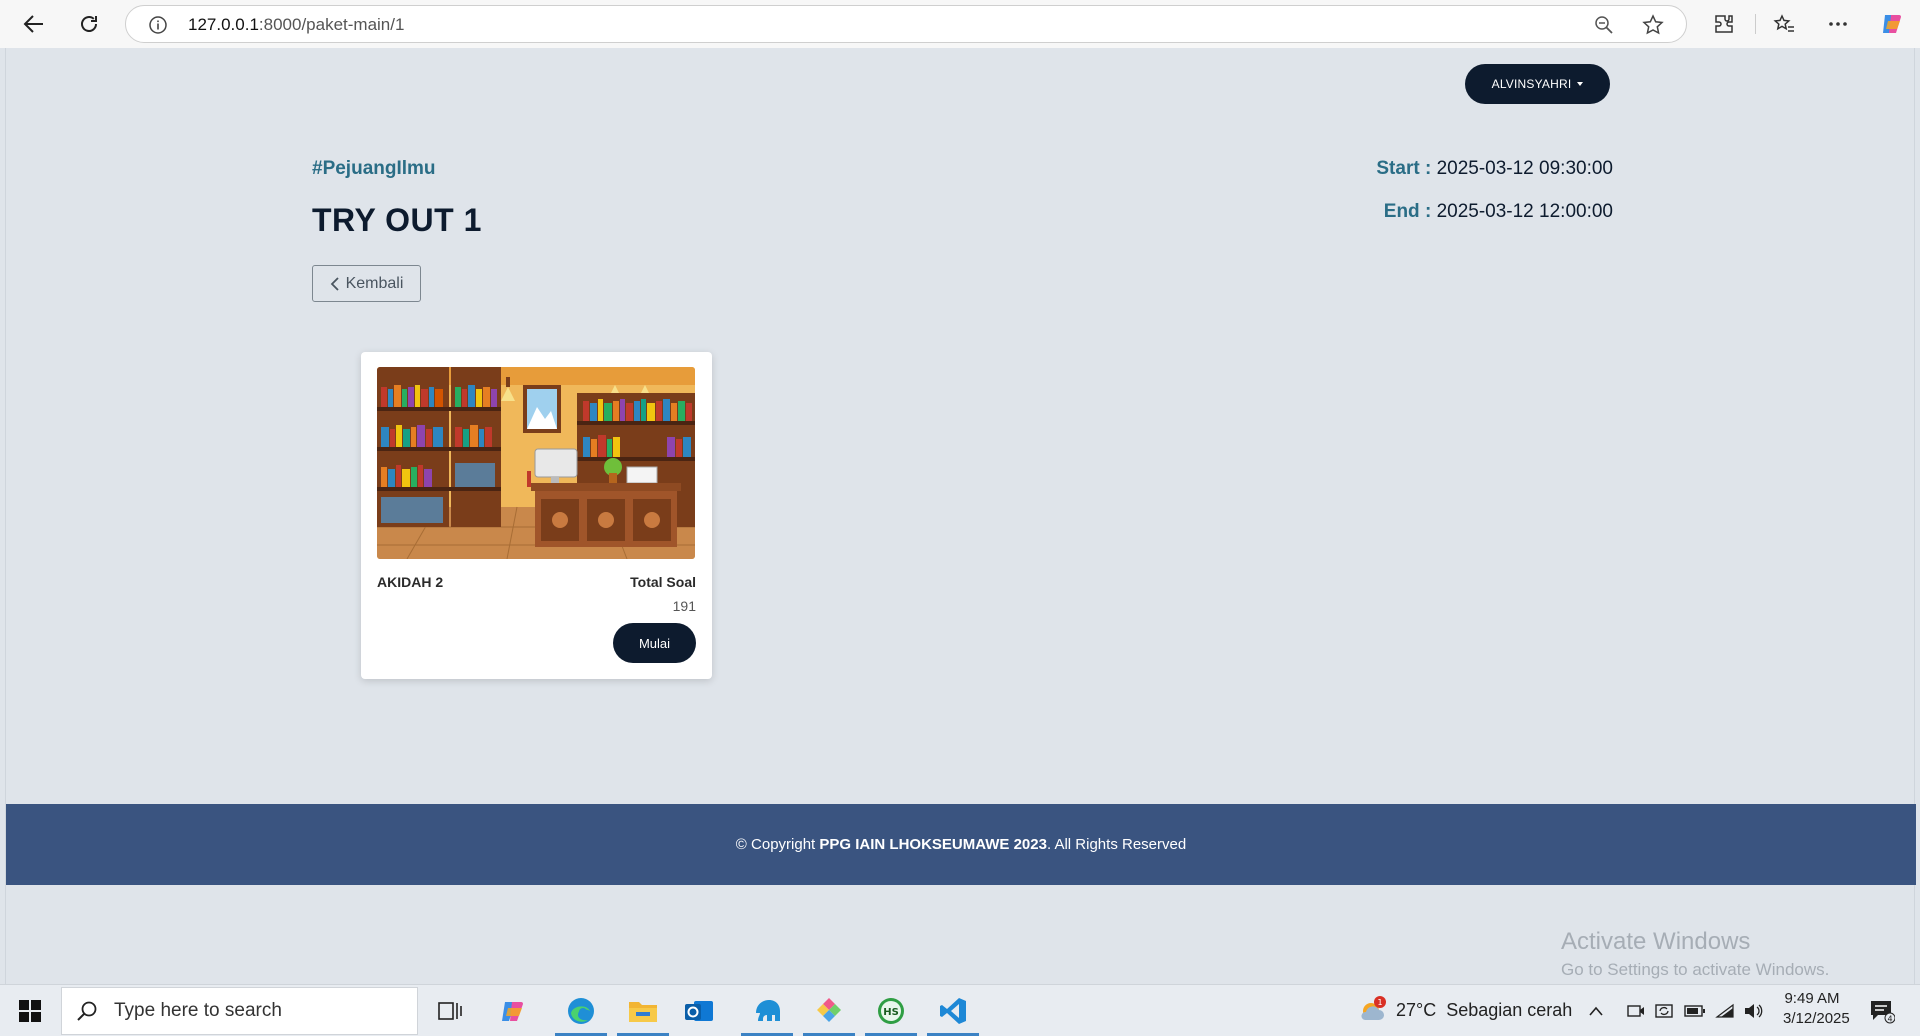  What do you see at coordinates (1889, 1019) in the screenshot?
I see `svg-text: 4` at bounding box center [1889, 1019].